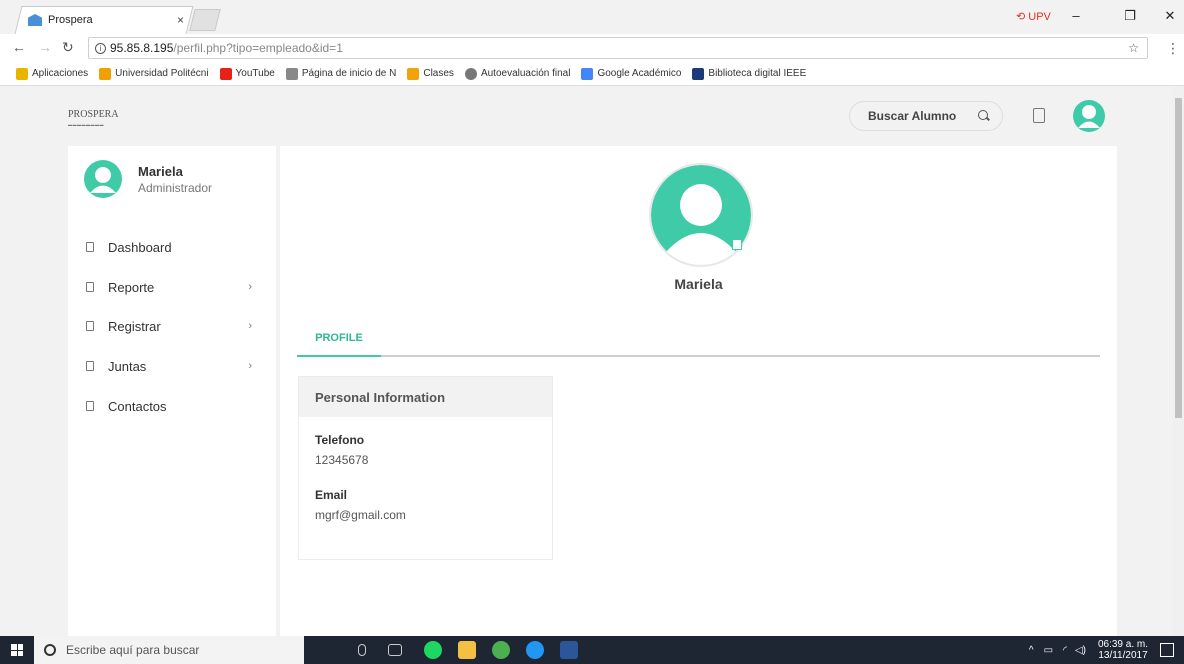 Image resolution: width=1184 pixels, height=664 pixels. I want to click on sidebar-item-registrar: Registrar ›, so click(174, 326).